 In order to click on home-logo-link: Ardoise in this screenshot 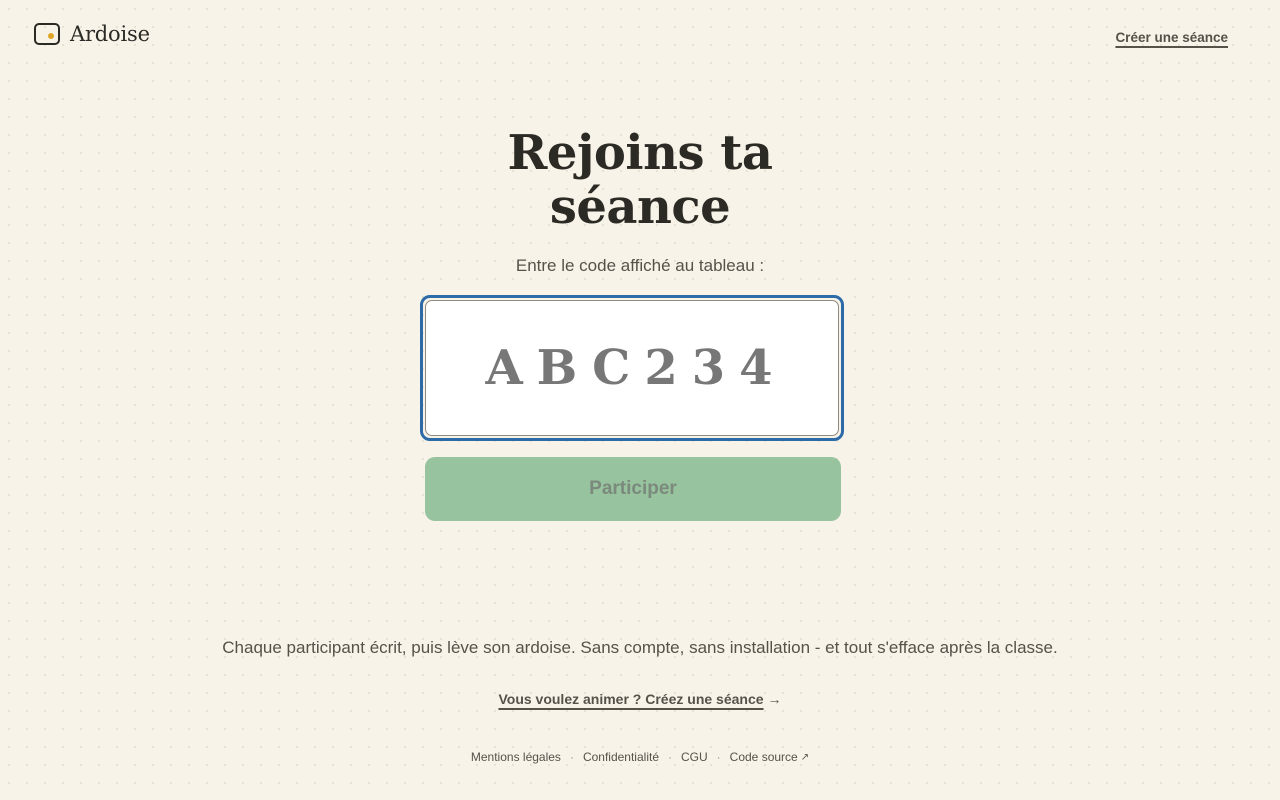, I will do `click(92, 34)`.